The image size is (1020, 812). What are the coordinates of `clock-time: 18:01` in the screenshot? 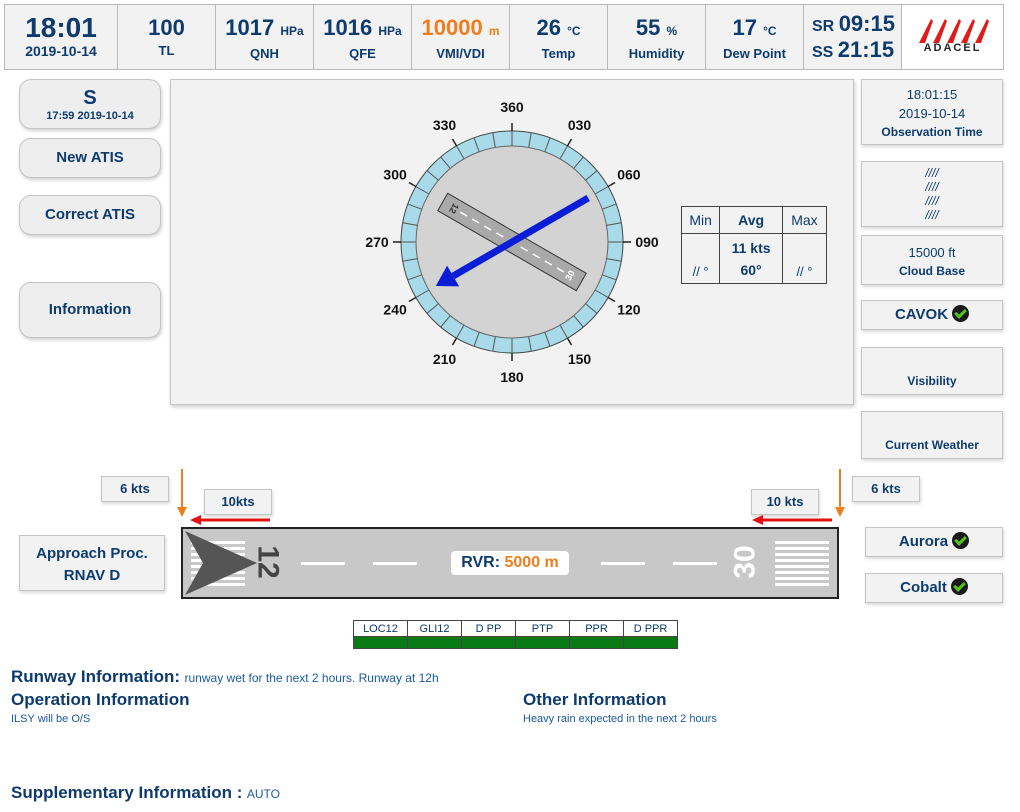 It's located at (61, 27).